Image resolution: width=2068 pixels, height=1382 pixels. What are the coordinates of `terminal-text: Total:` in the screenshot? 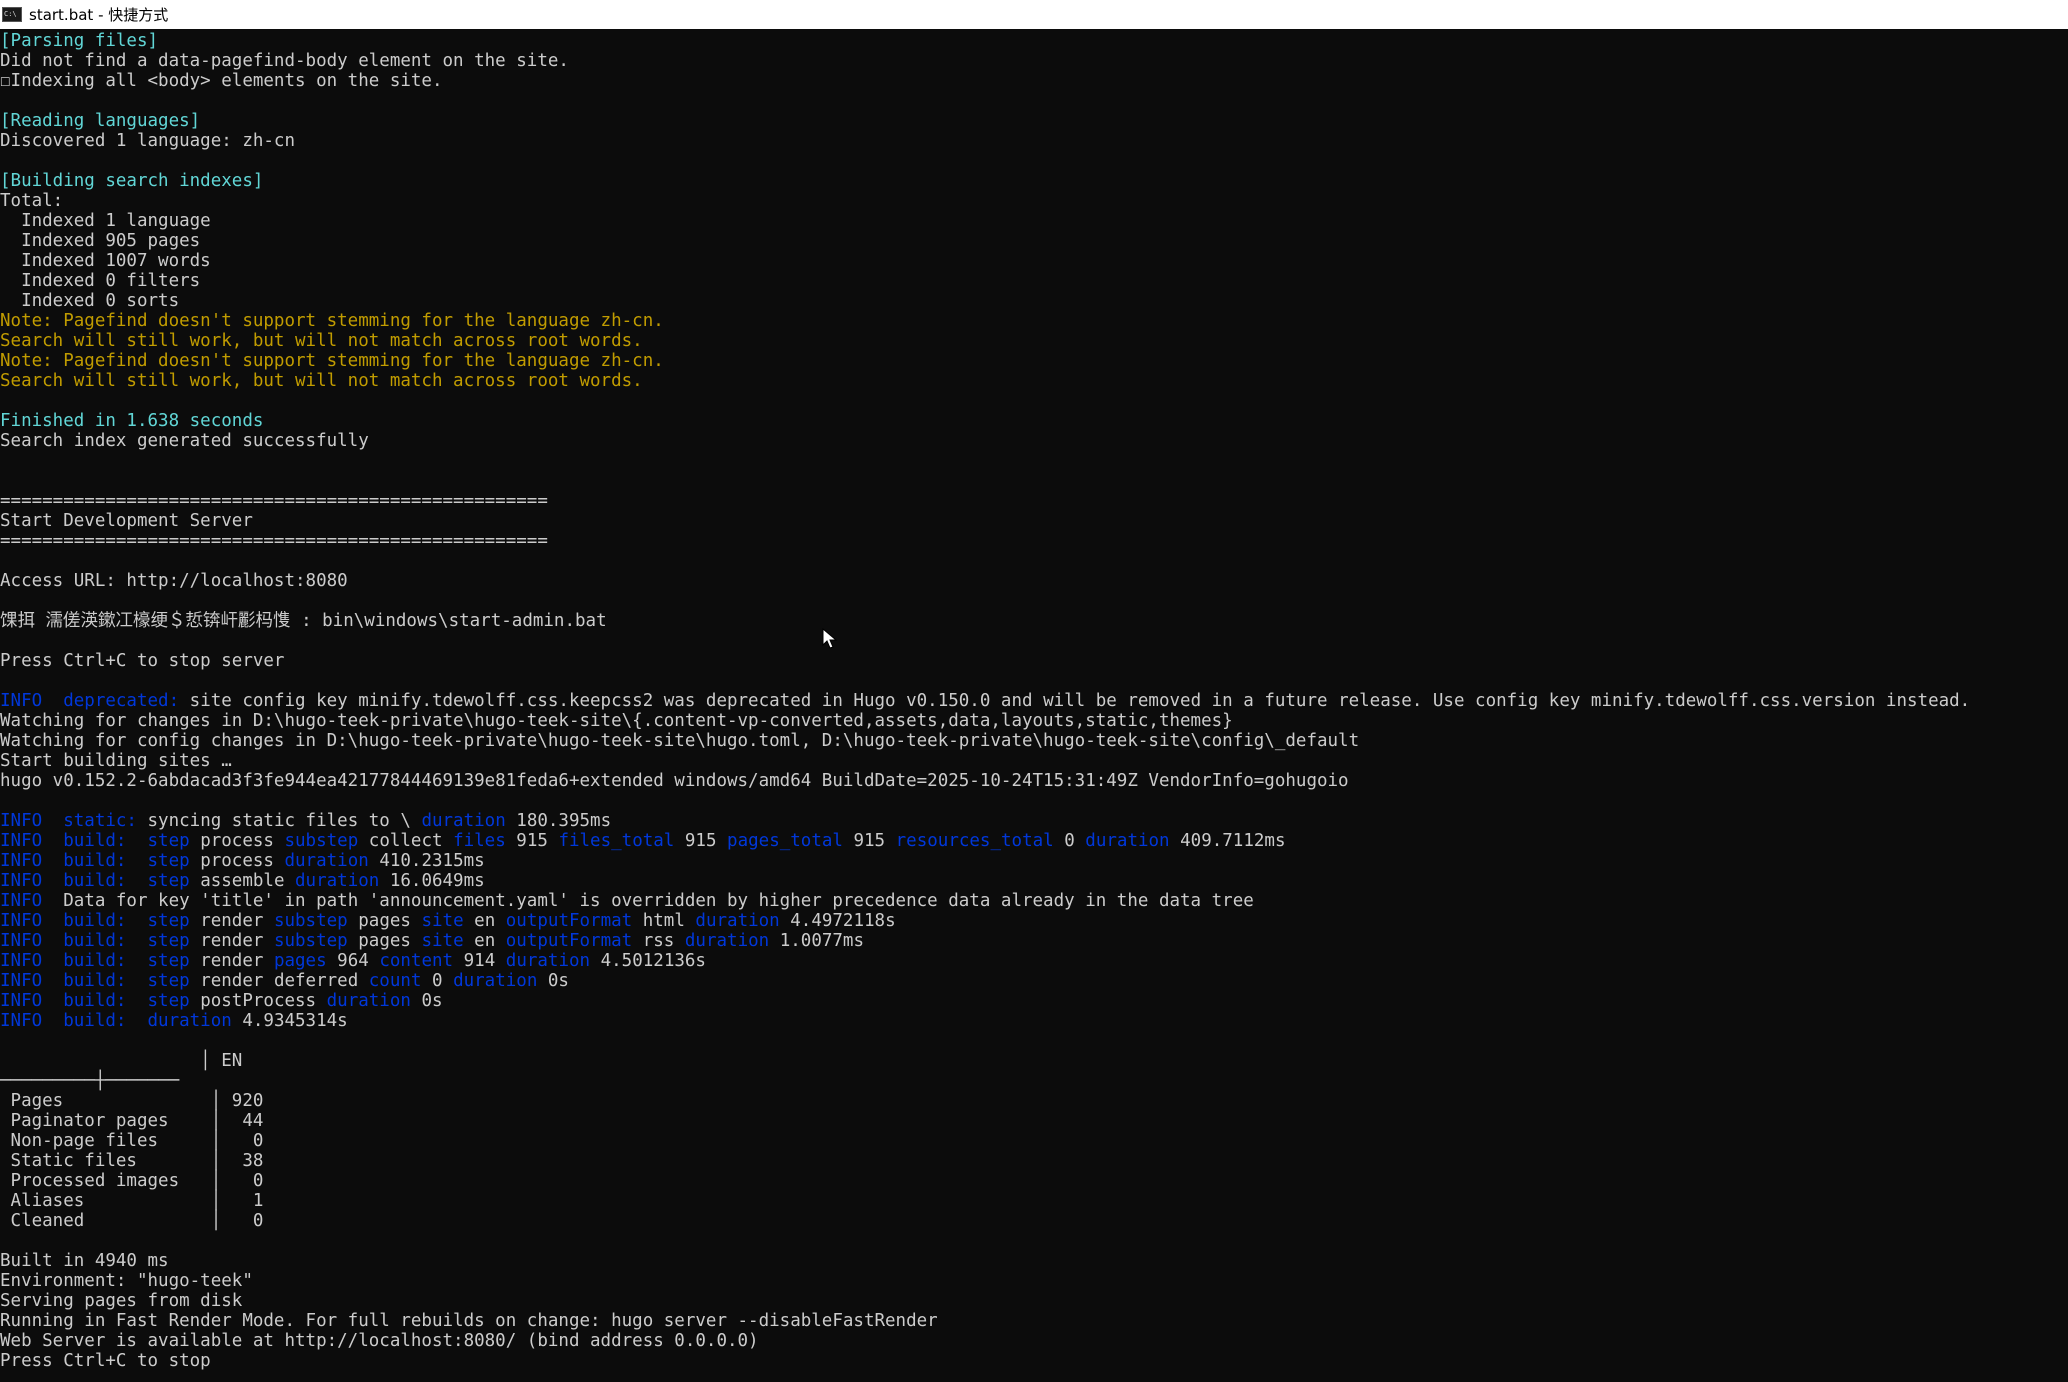 It's located at (32, 201).